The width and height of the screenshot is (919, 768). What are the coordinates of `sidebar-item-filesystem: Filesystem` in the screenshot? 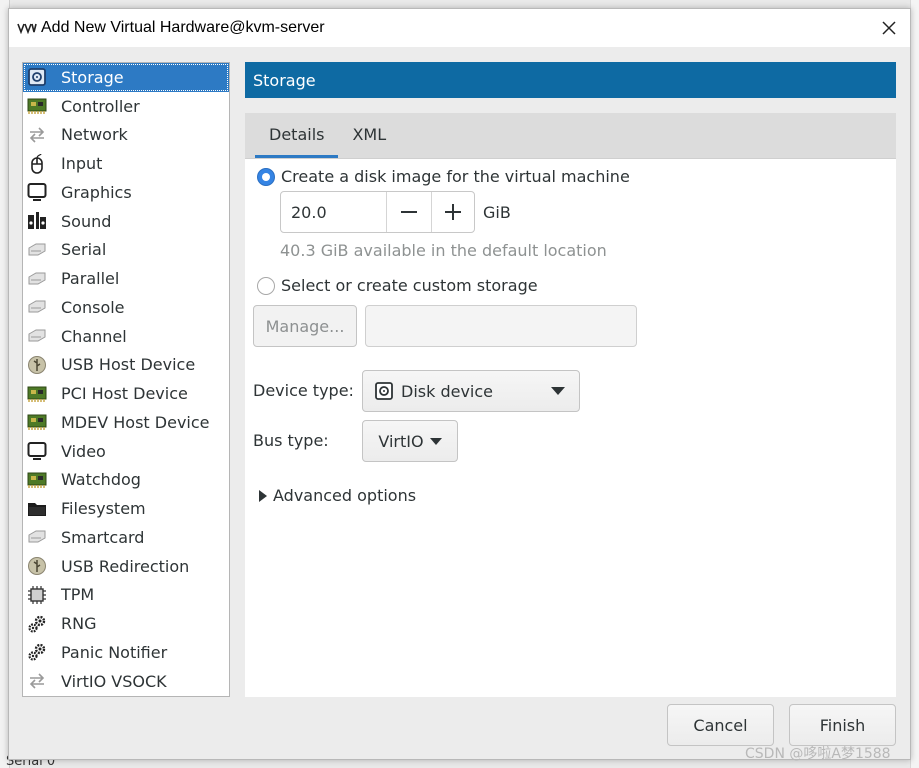 It's located at (126, 508).